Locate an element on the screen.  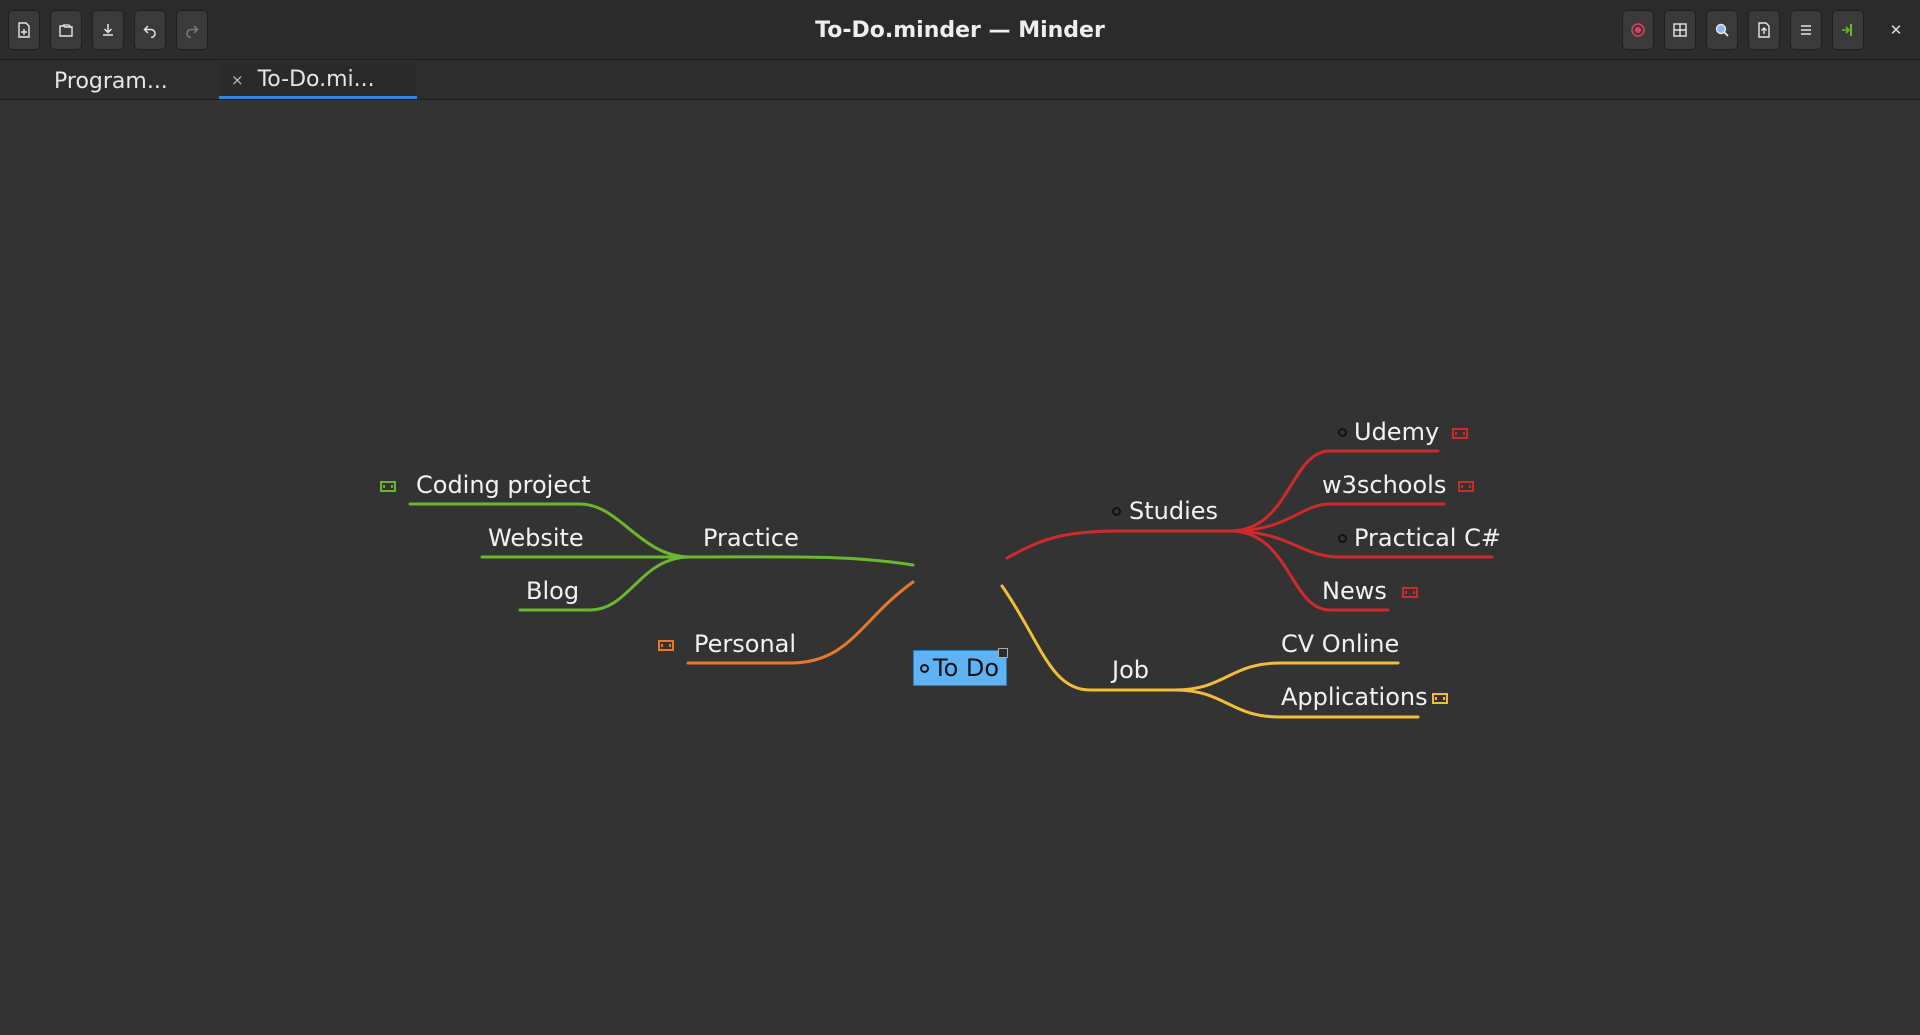
node-coding-project: Coding project is located at coordinates (503, 485).